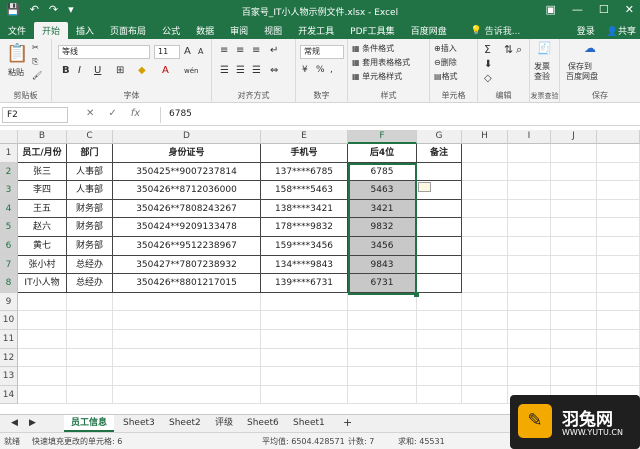  I want to click on align-right-icon: ☰, so click(256, 70).